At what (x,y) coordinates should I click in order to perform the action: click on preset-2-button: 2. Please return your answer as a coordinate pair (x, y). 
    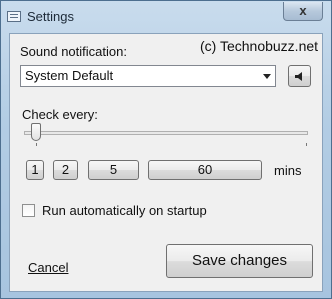
    Looking at the image, I should click on (65, 170).